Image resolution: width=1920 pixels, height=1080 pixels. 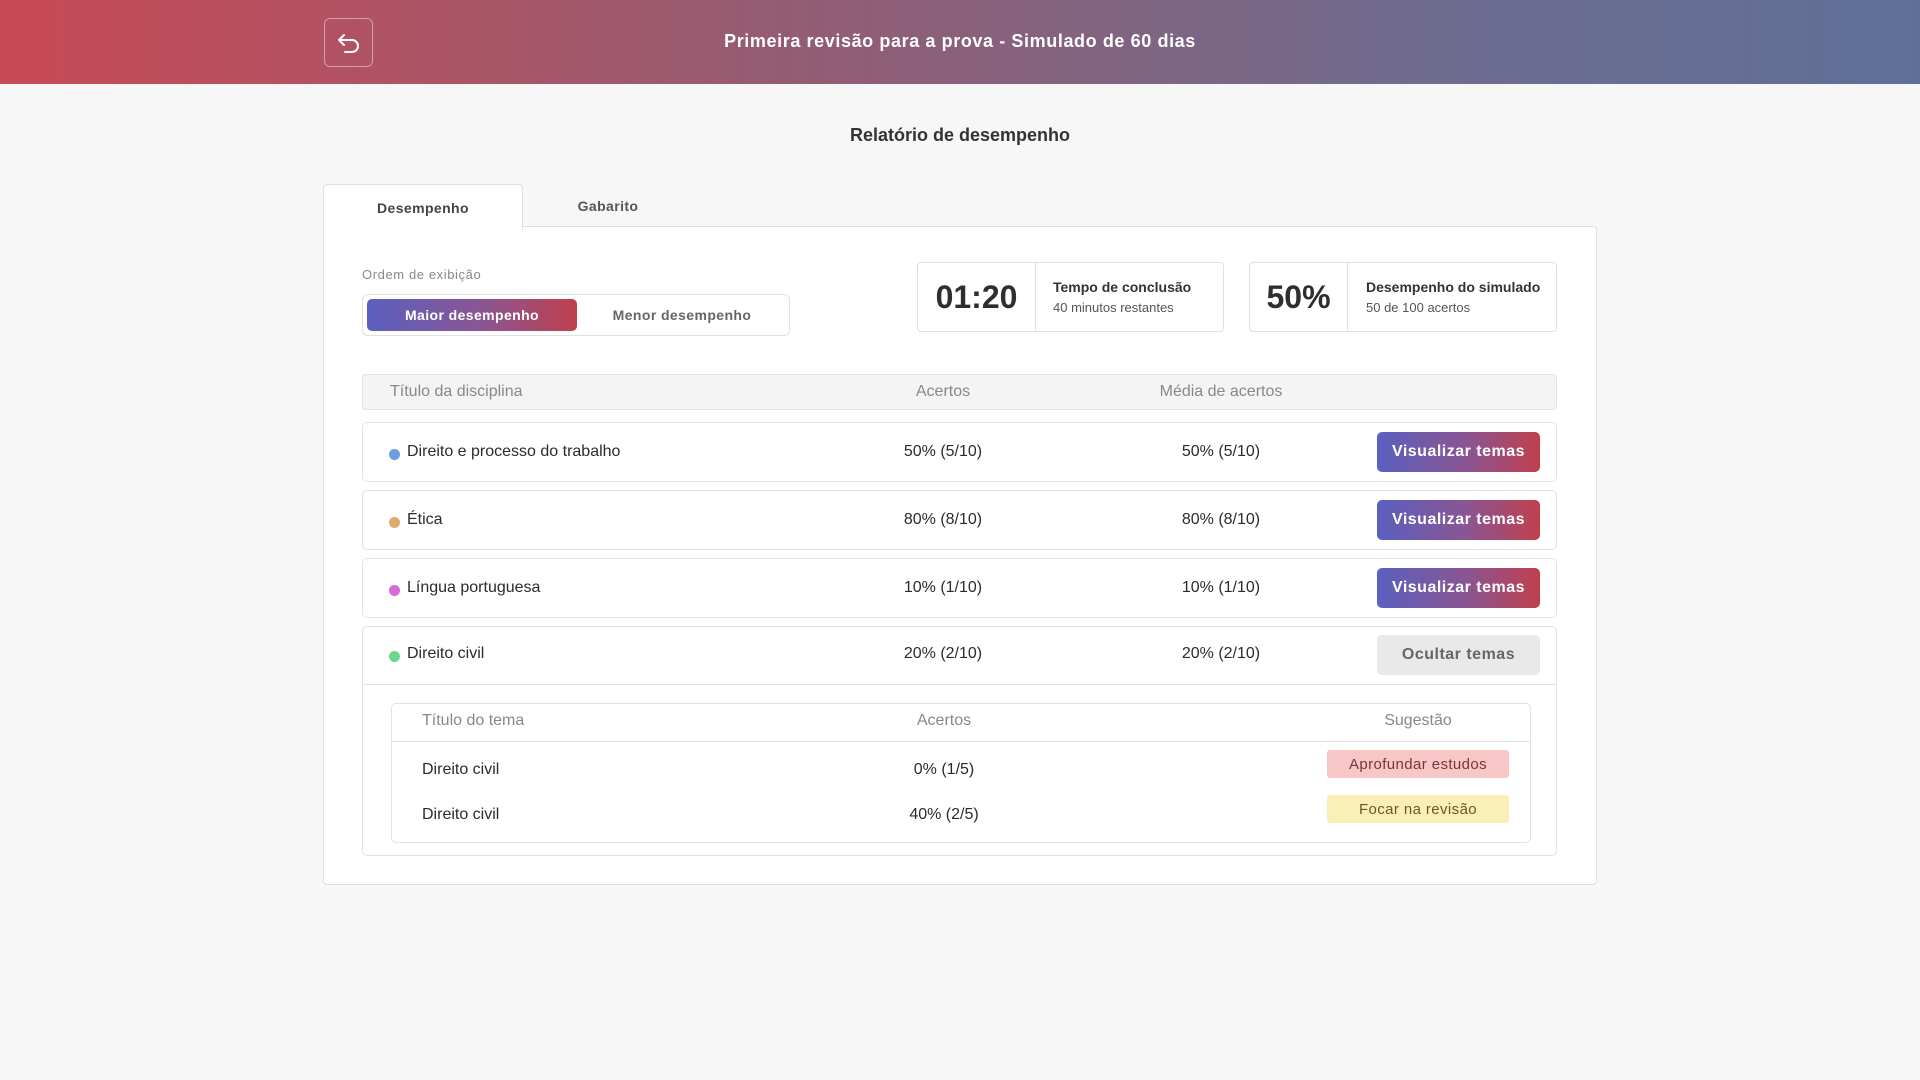 I want to click on suggestion-badge: Aprofundar estudos, so click(x=1418, y=764).